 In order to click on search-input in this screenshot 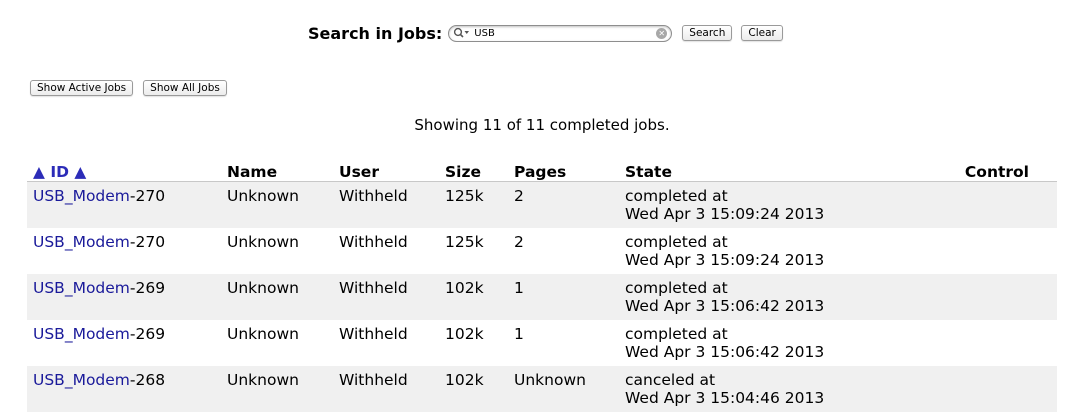, I will do `click(558, 33)`.